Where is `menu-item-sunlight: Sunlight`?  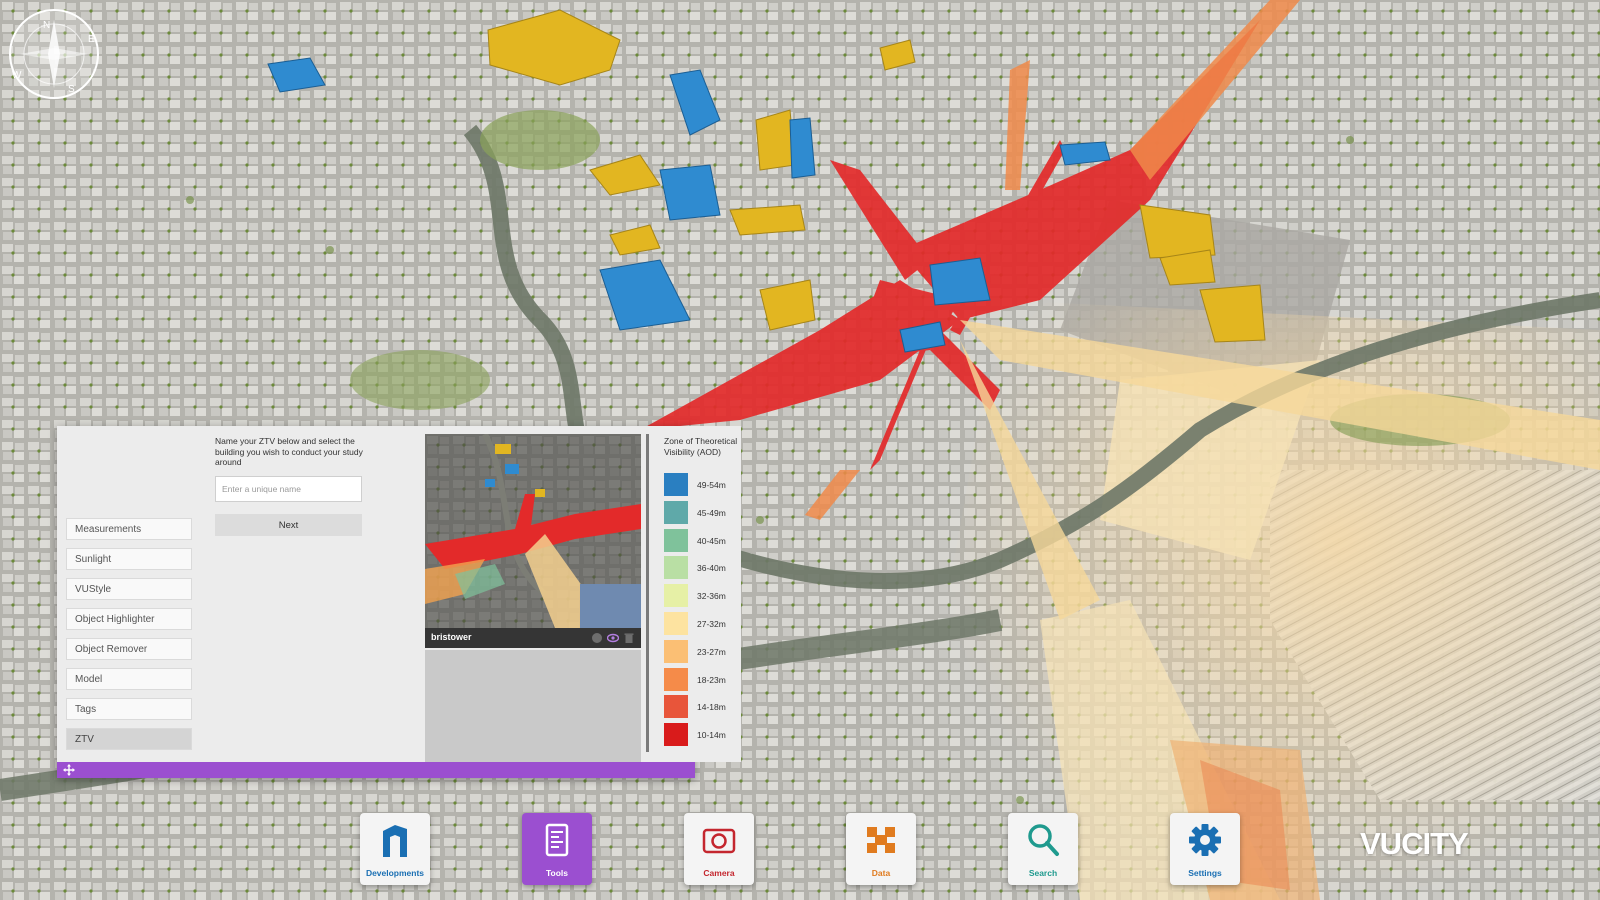
menu-item-sunlight: Sunlight is located at coordinates (129, 559).